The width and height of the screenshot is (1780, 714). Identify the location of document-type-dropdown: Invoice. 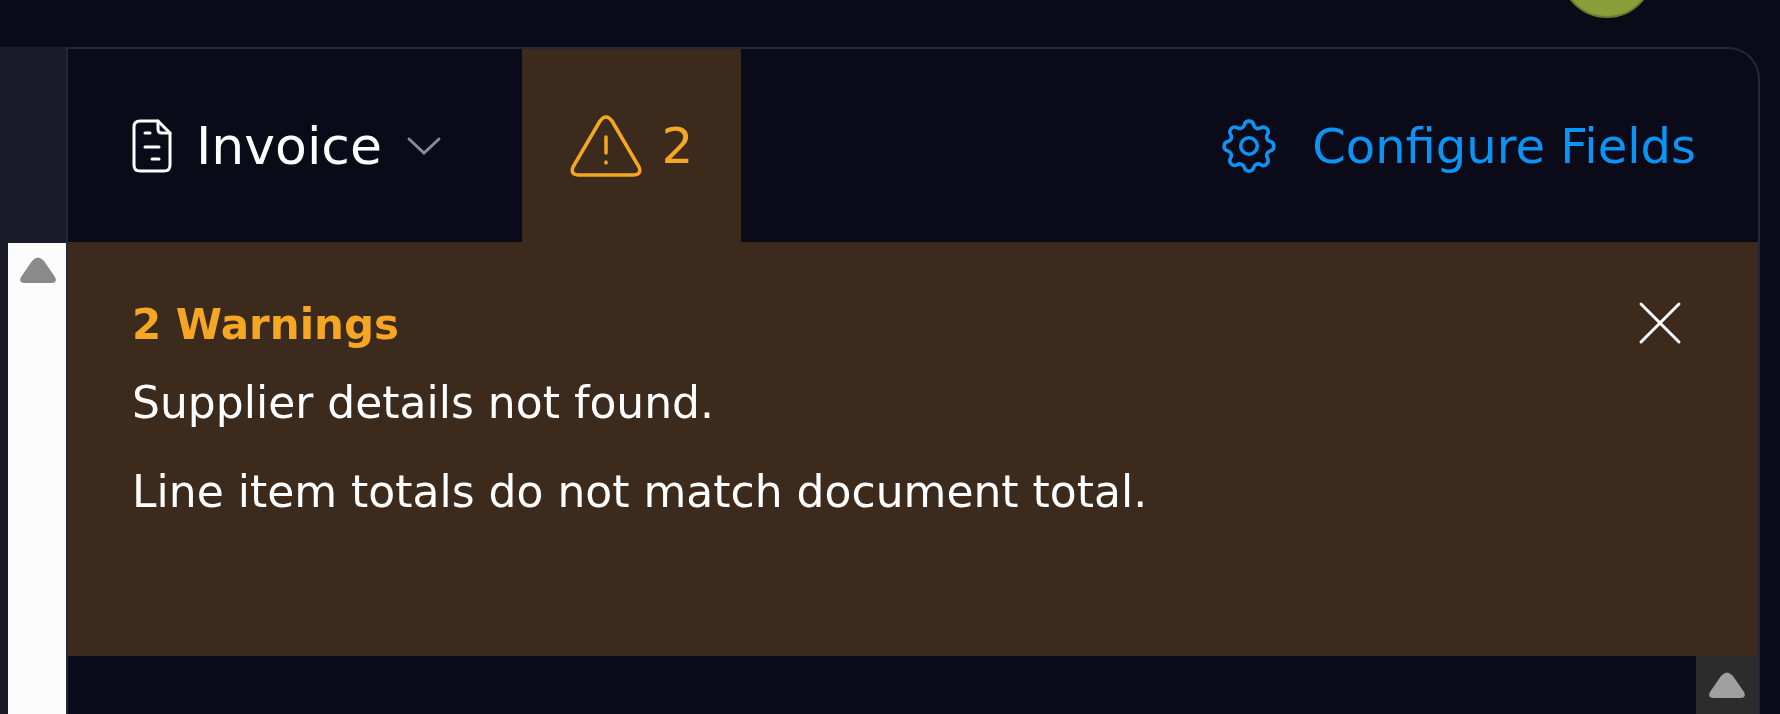
(295, 145).